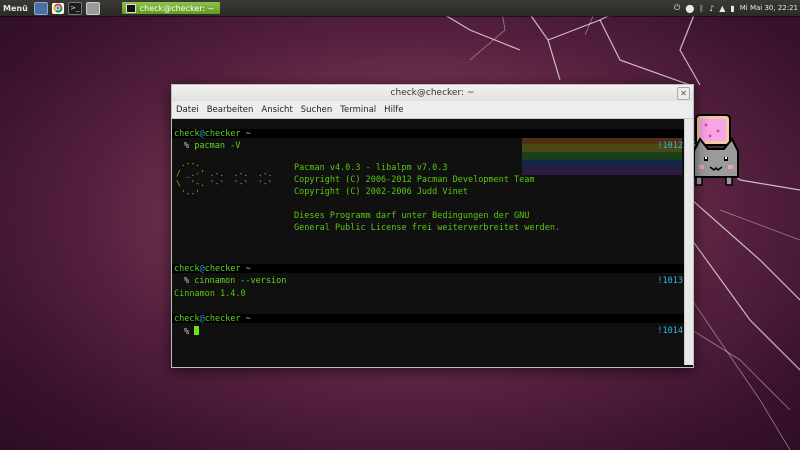 This screenshot has height=450, width=800. What do you see at coordinates (40, 8) in the screenshot?
I see `desktop-launcher-icon` at bounding box center [40, 8].